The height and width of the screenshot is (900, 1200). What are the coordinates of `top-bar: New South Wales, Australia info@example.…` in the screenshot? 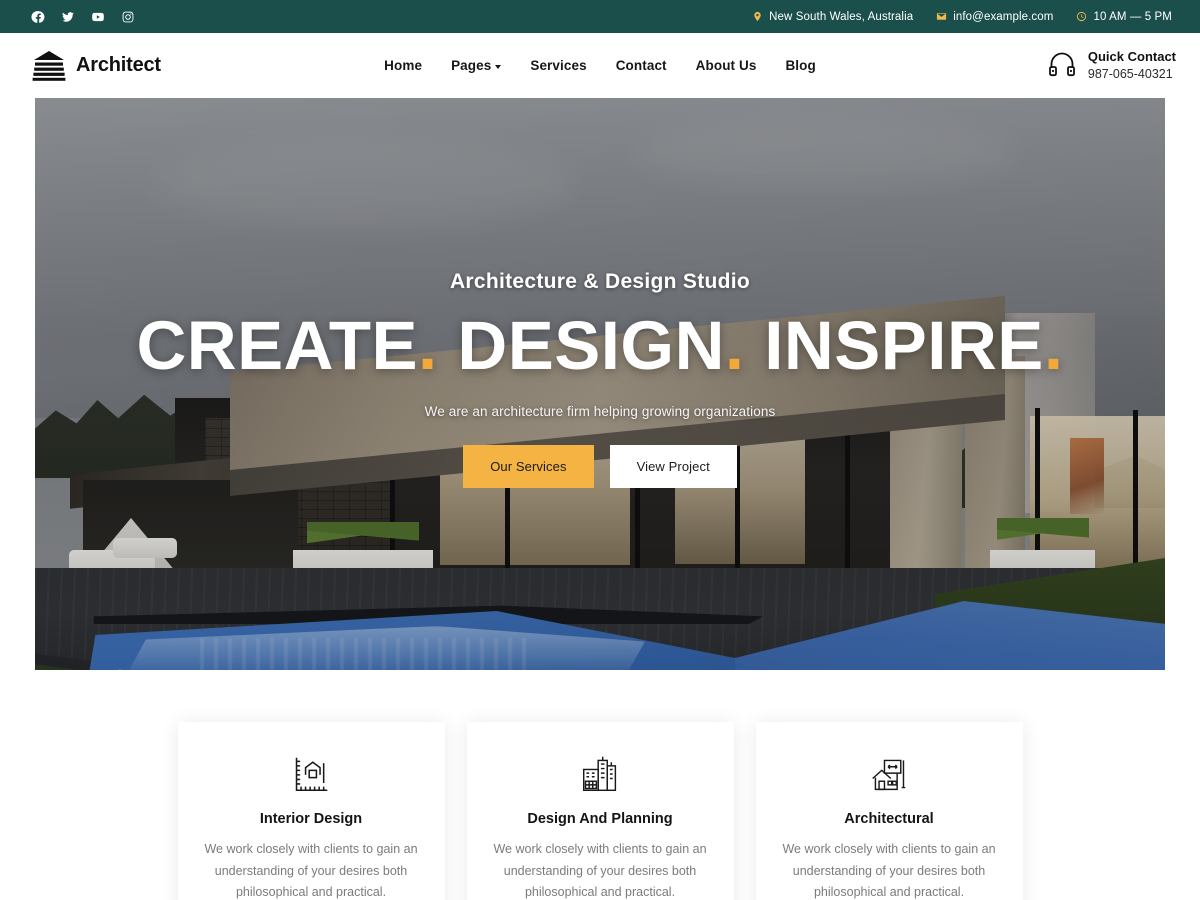 It's located at (600, 16).